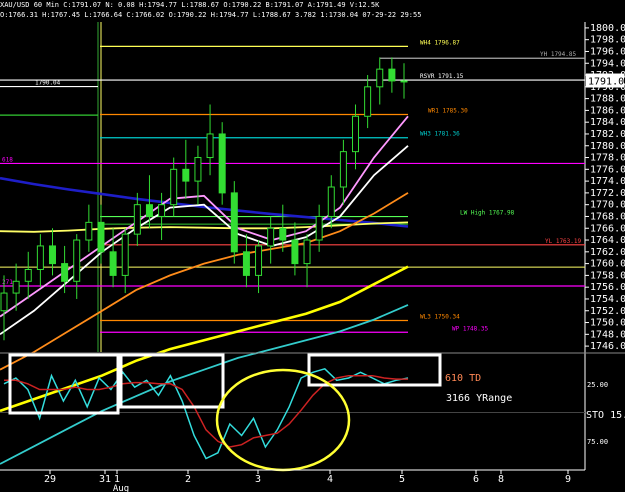 The width and height of the screenshot is (625, 492). Describe the element at coordinates (607, 346) in the screenshot. I see `y-axis-label: 1746.00` at that location.